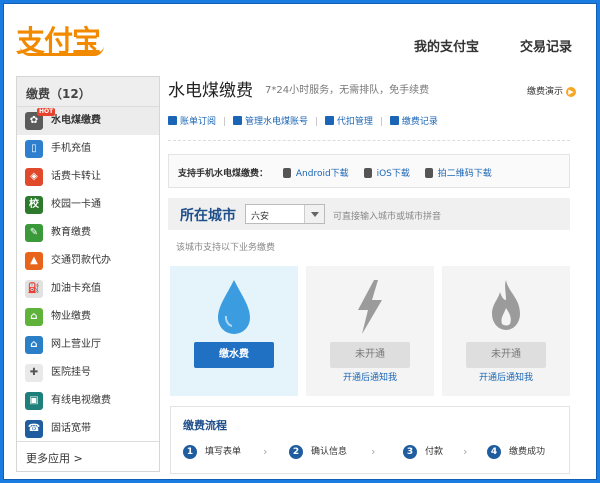  I want to click on page-title: 水电煤缴费, so click(210, 91).